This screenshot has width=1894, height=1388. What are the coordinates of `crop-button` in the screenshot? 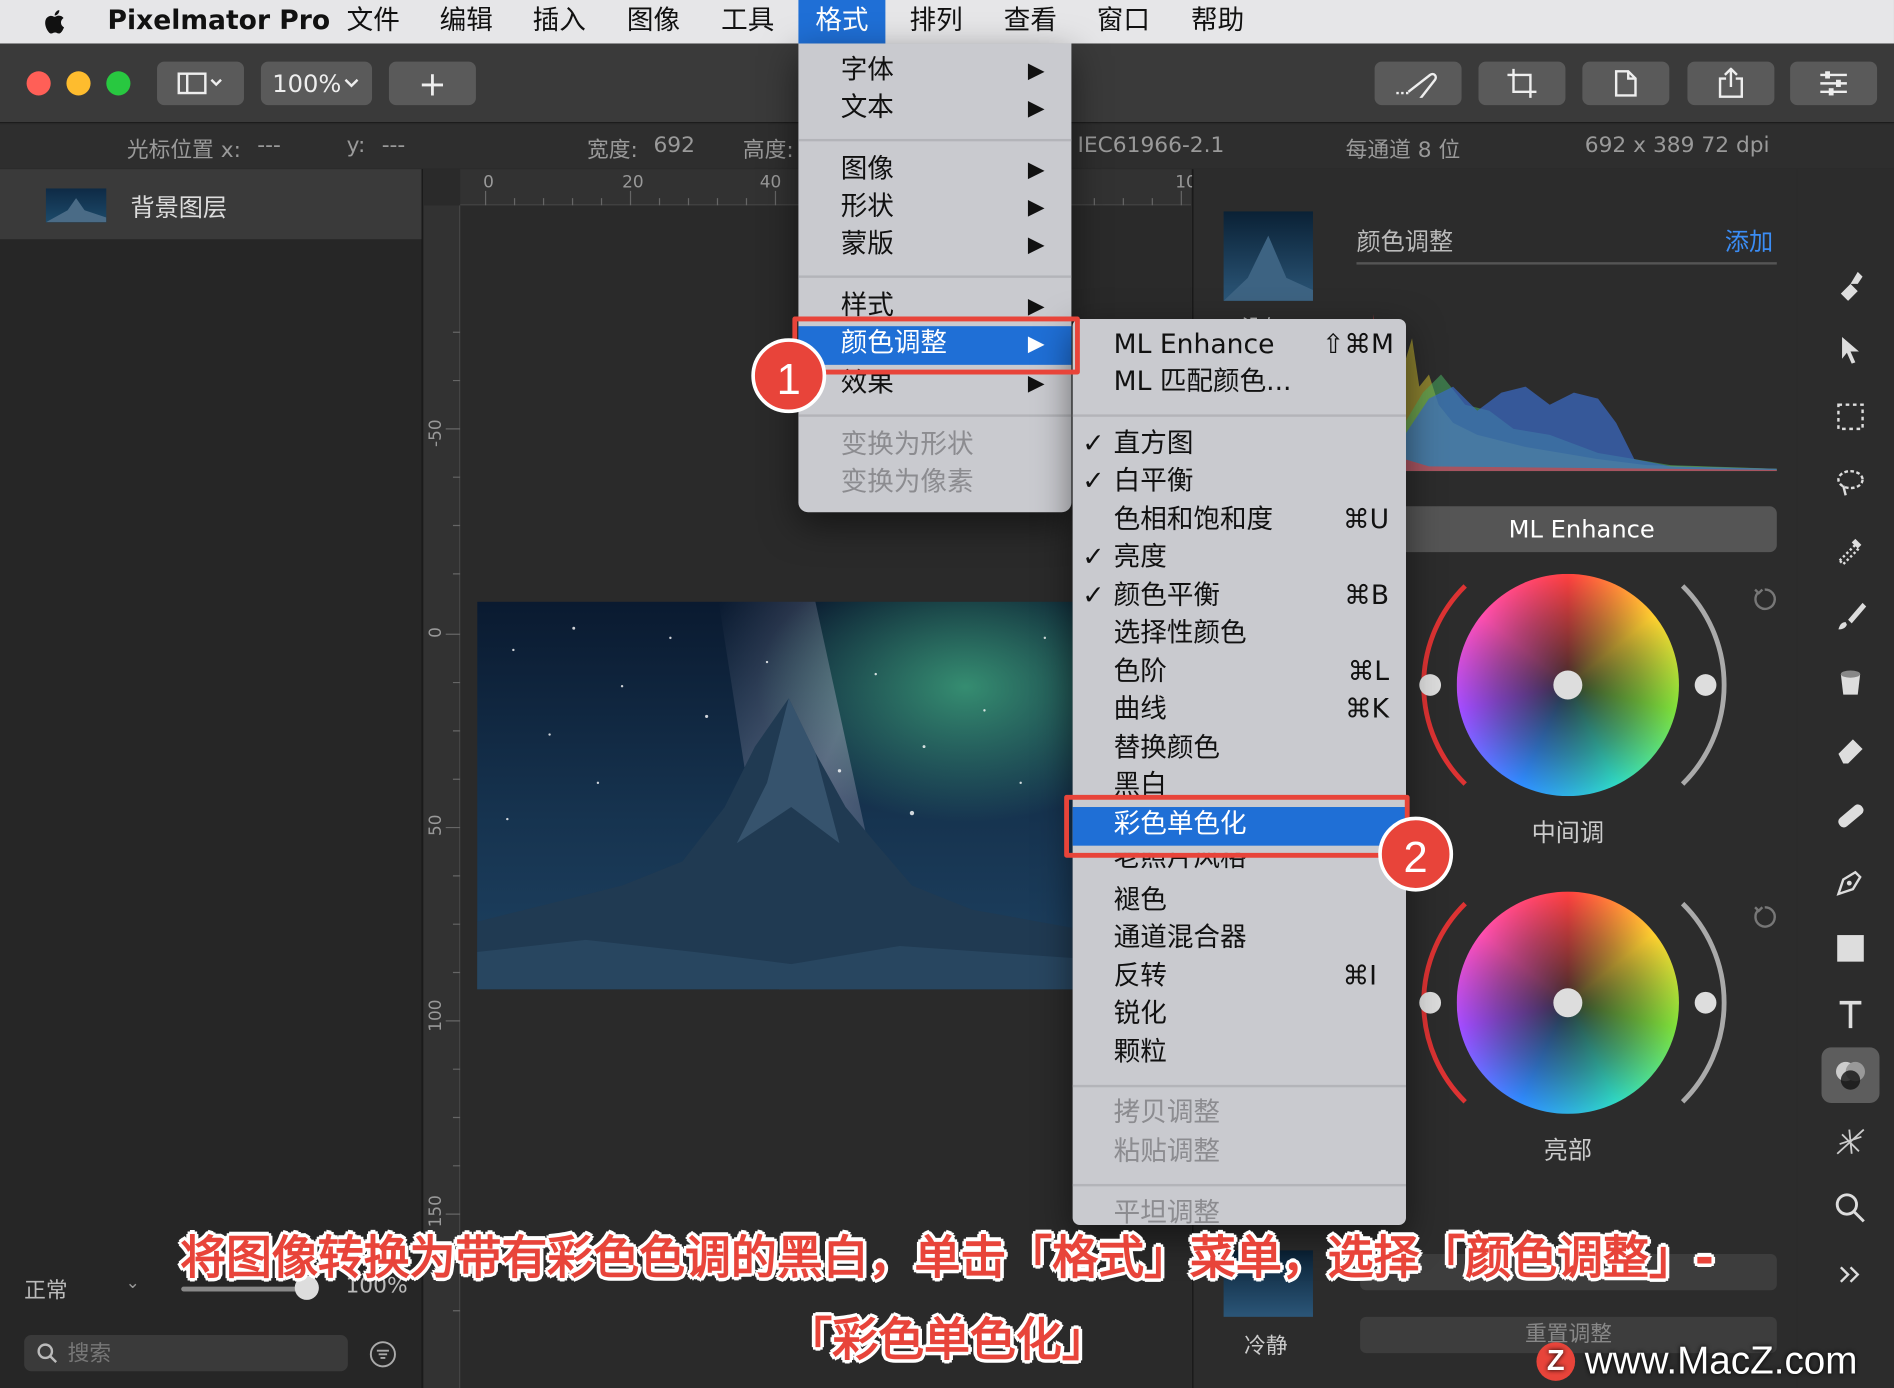 It's located at (1522, 83).